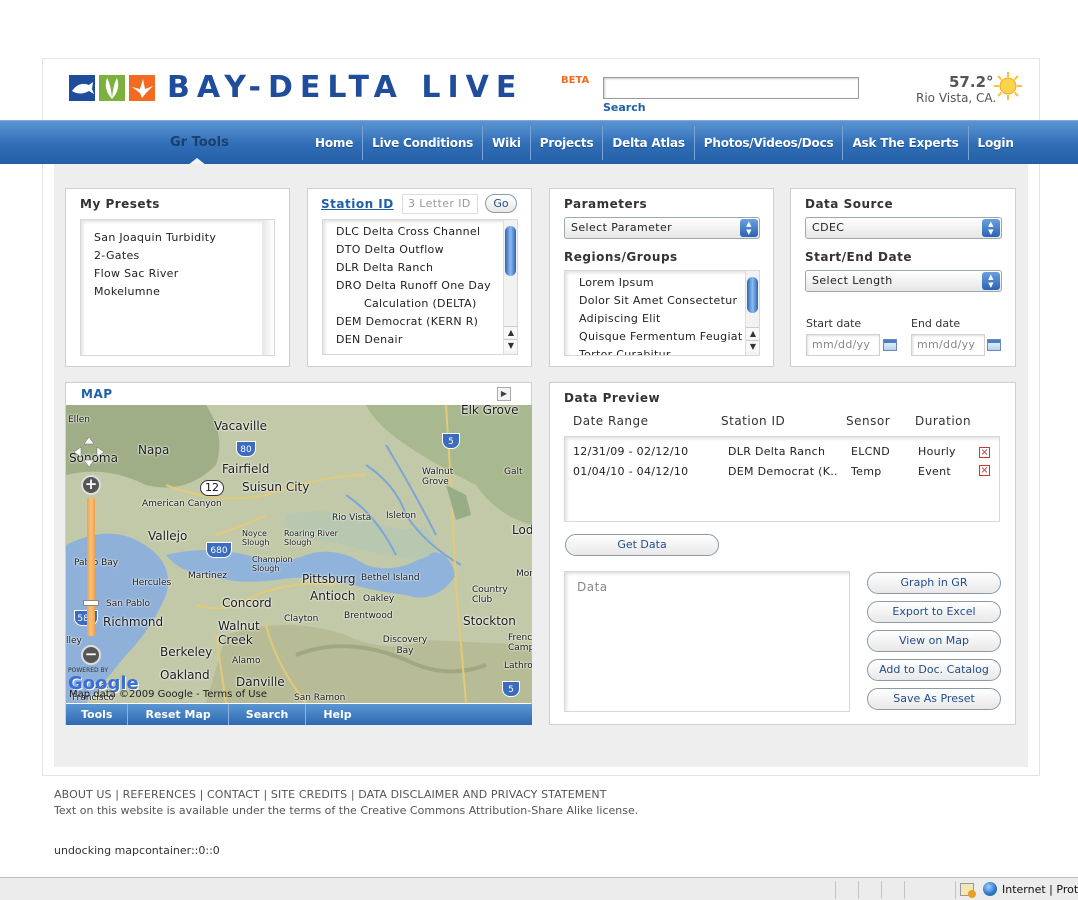 This screenshot has height=900, width=1078. What do you see at coordinates (903, 281) in the screenshot?
I see `length-select: Select Length ▲ ▼` at bounding box center [903, 281].